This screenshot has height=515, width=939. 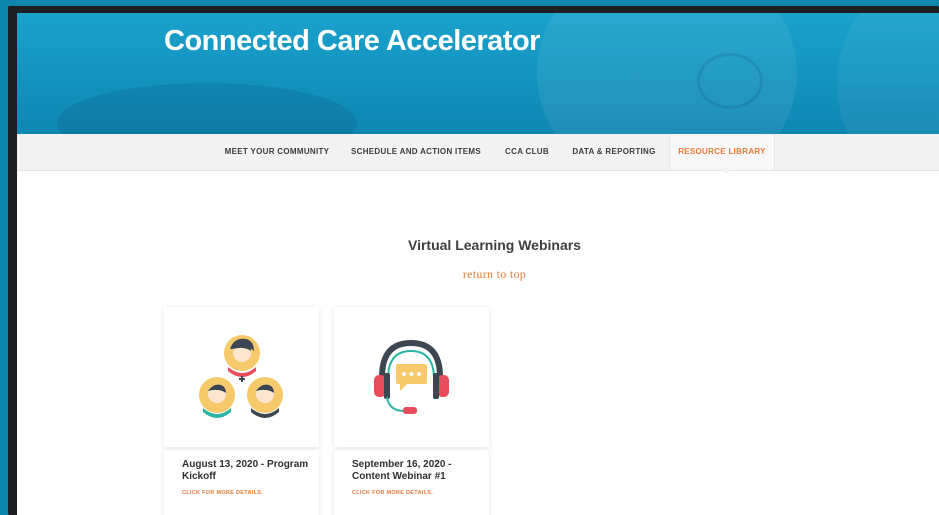 I want to click on nav-item-cca-club: CCA CLUB, so click(x=527, y=152).